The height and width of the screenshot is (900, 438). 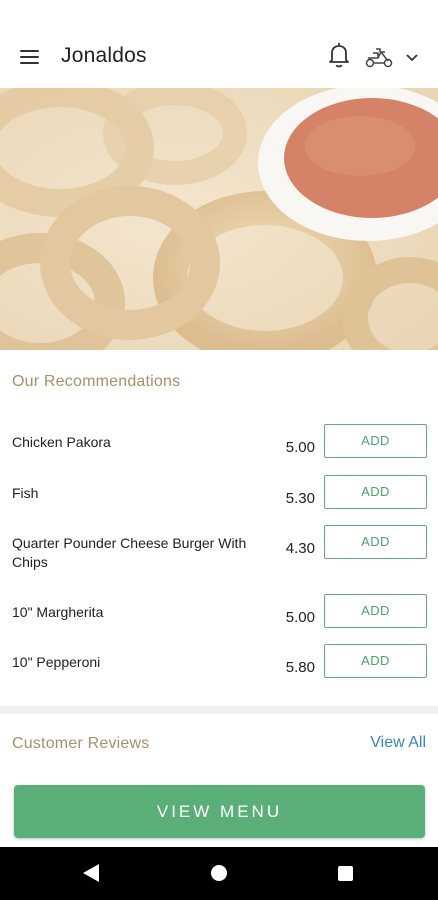 I want to click on home-circle-icon, so click(x=219, y=873).